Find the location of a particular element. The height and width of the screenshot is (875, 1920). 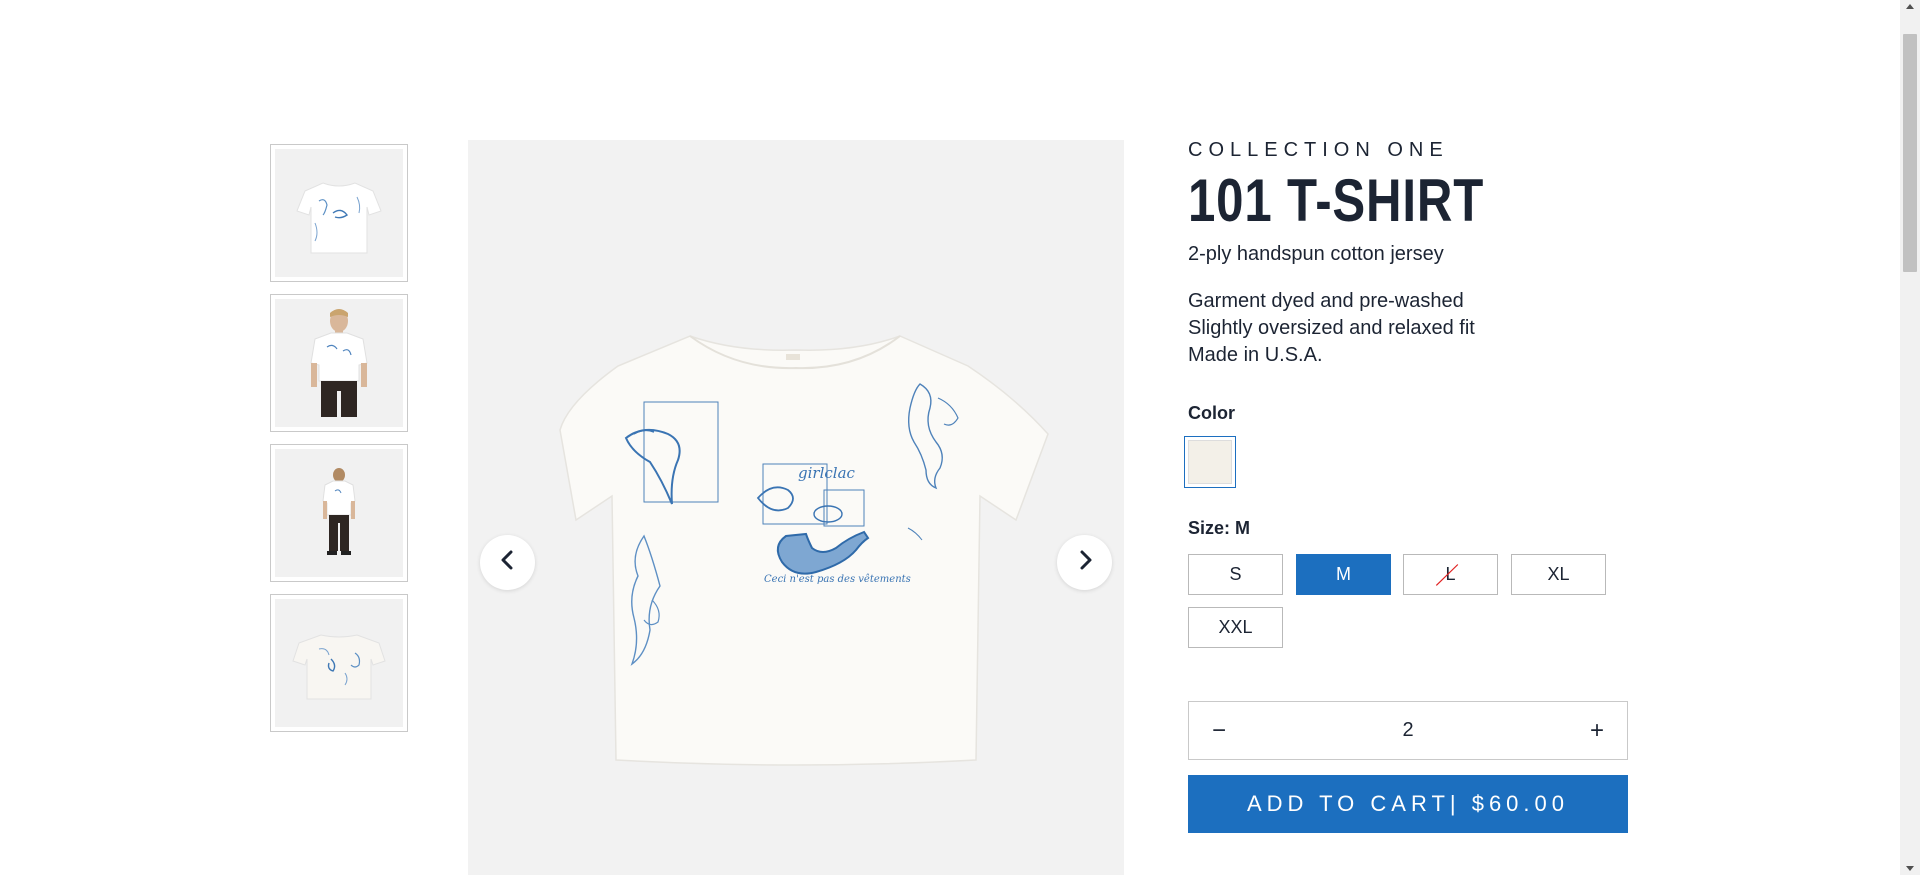

thumbnail-image-model-back is located at coordinates (339, 513).